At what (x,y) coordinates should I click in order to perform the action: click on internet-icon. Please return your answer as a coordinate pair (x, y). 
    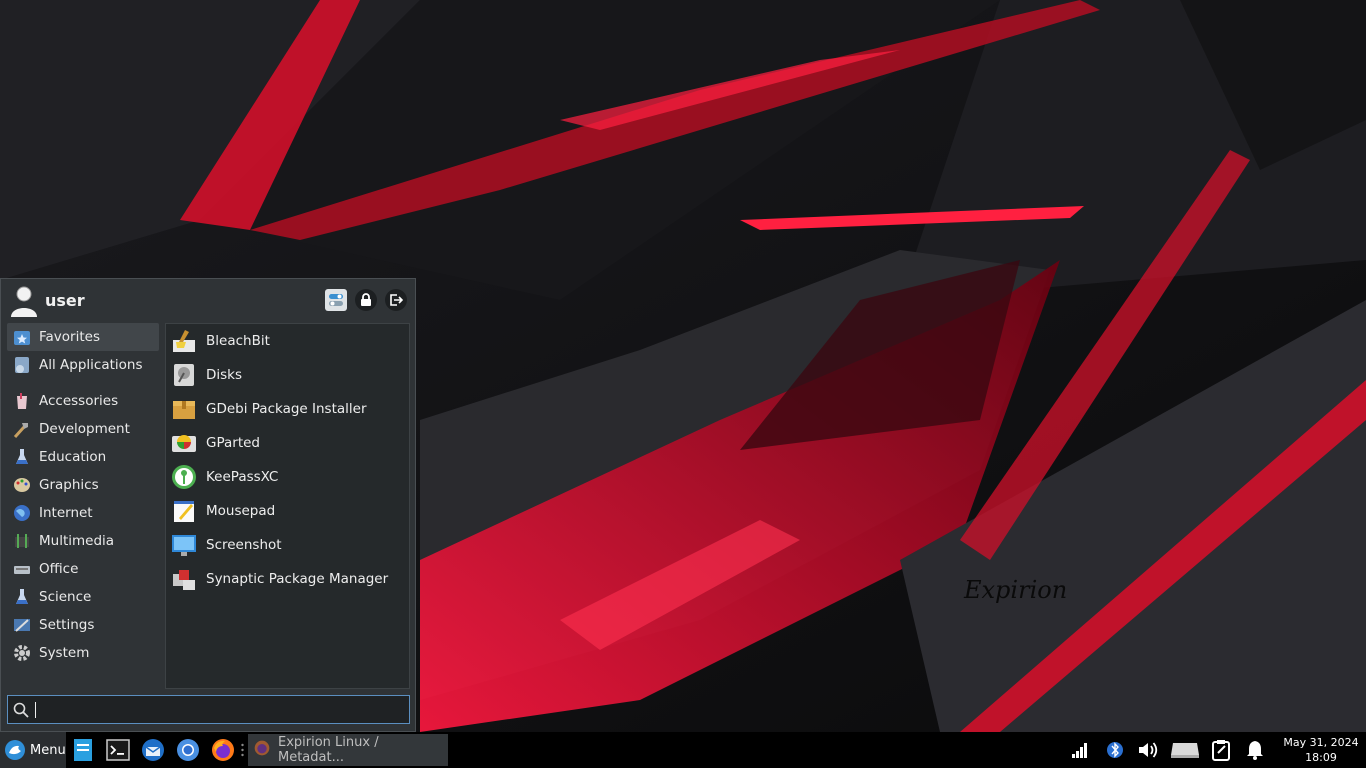
    Looking at the image, I should click on (22, 513).